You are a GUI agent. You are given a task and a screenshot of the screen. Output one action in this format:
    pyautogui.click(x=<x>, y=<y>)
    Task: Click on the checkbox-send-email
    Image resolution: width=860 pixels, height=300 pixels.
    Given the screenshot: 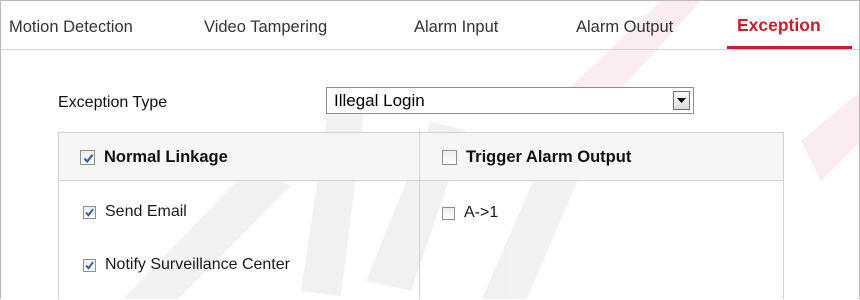 What is the action you would take?
    pyautogui.click(x=89, y=212)
    